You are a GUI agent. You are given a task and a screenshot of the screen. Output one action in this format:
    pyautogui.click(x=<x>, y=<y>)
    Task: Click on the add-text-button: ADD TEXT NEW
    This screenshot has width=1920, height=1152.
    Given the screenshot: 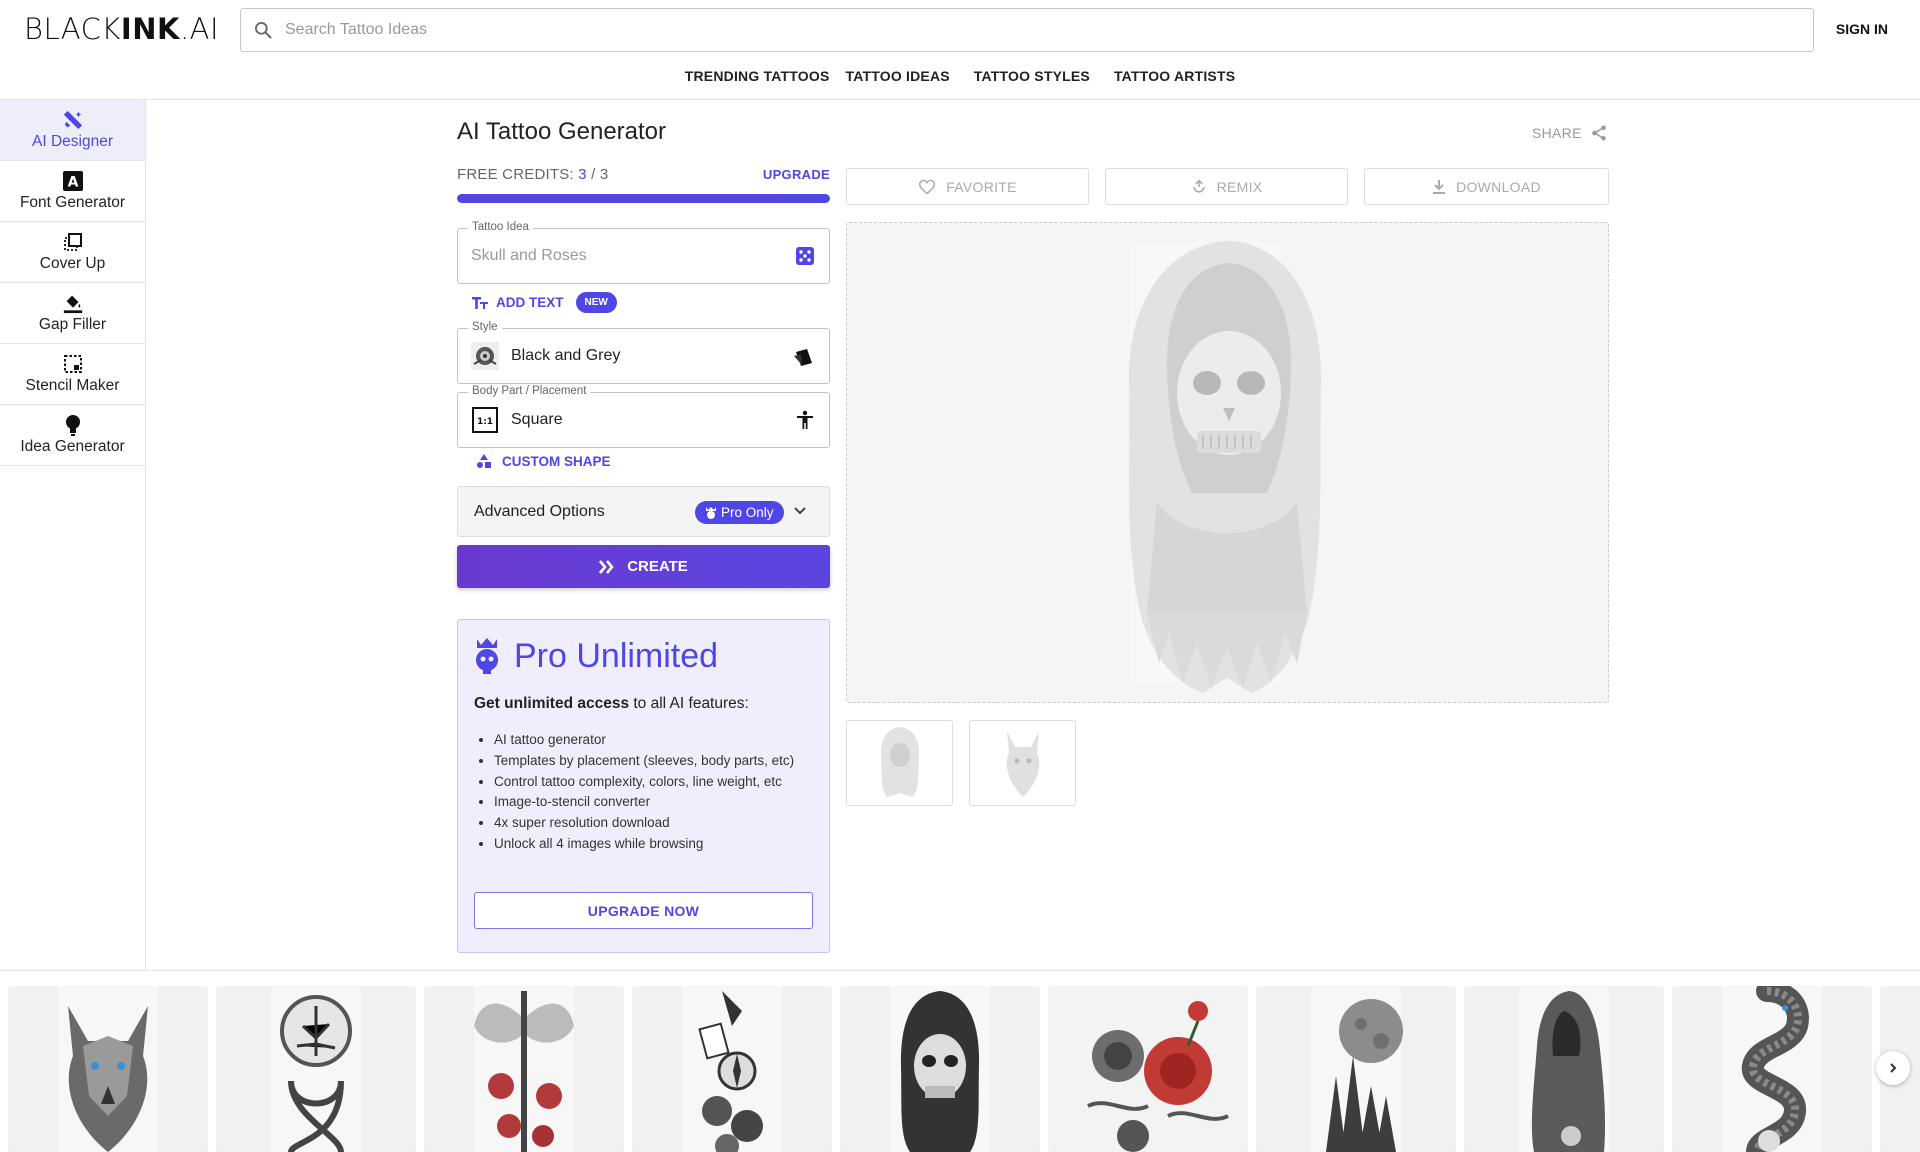 What is the action you would take?
    pyautogui.click(x=544, y=302)
    